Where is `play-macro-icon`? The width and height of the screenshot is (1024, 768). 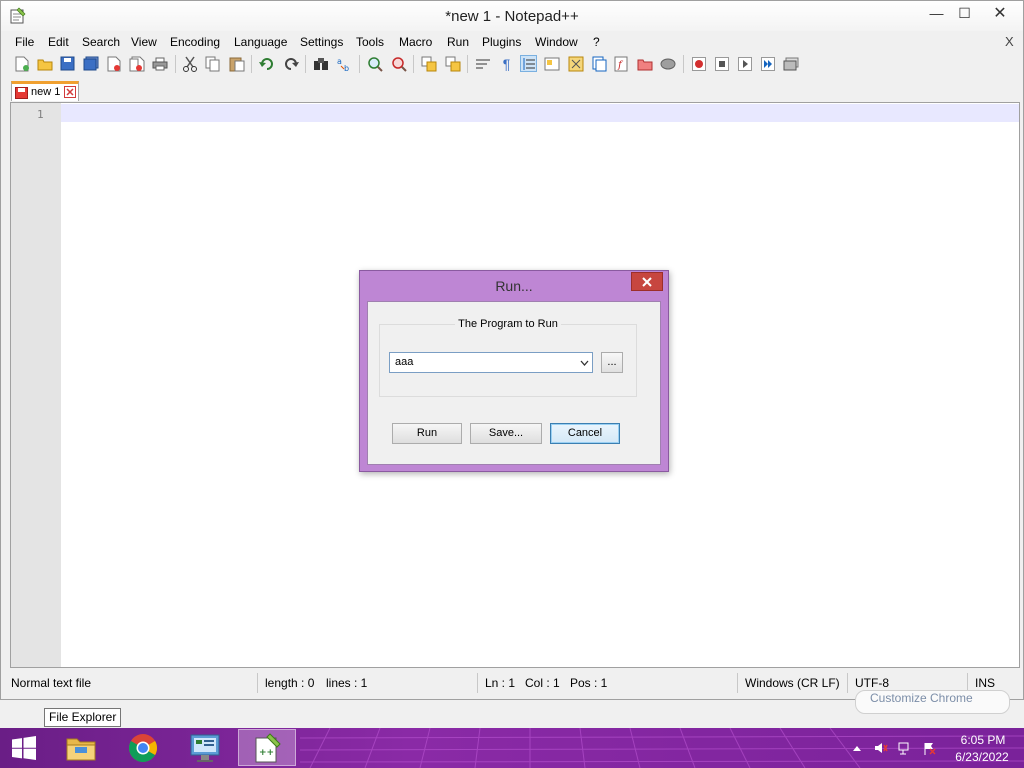
play-macro-icon is located at coordinates (744, 63).